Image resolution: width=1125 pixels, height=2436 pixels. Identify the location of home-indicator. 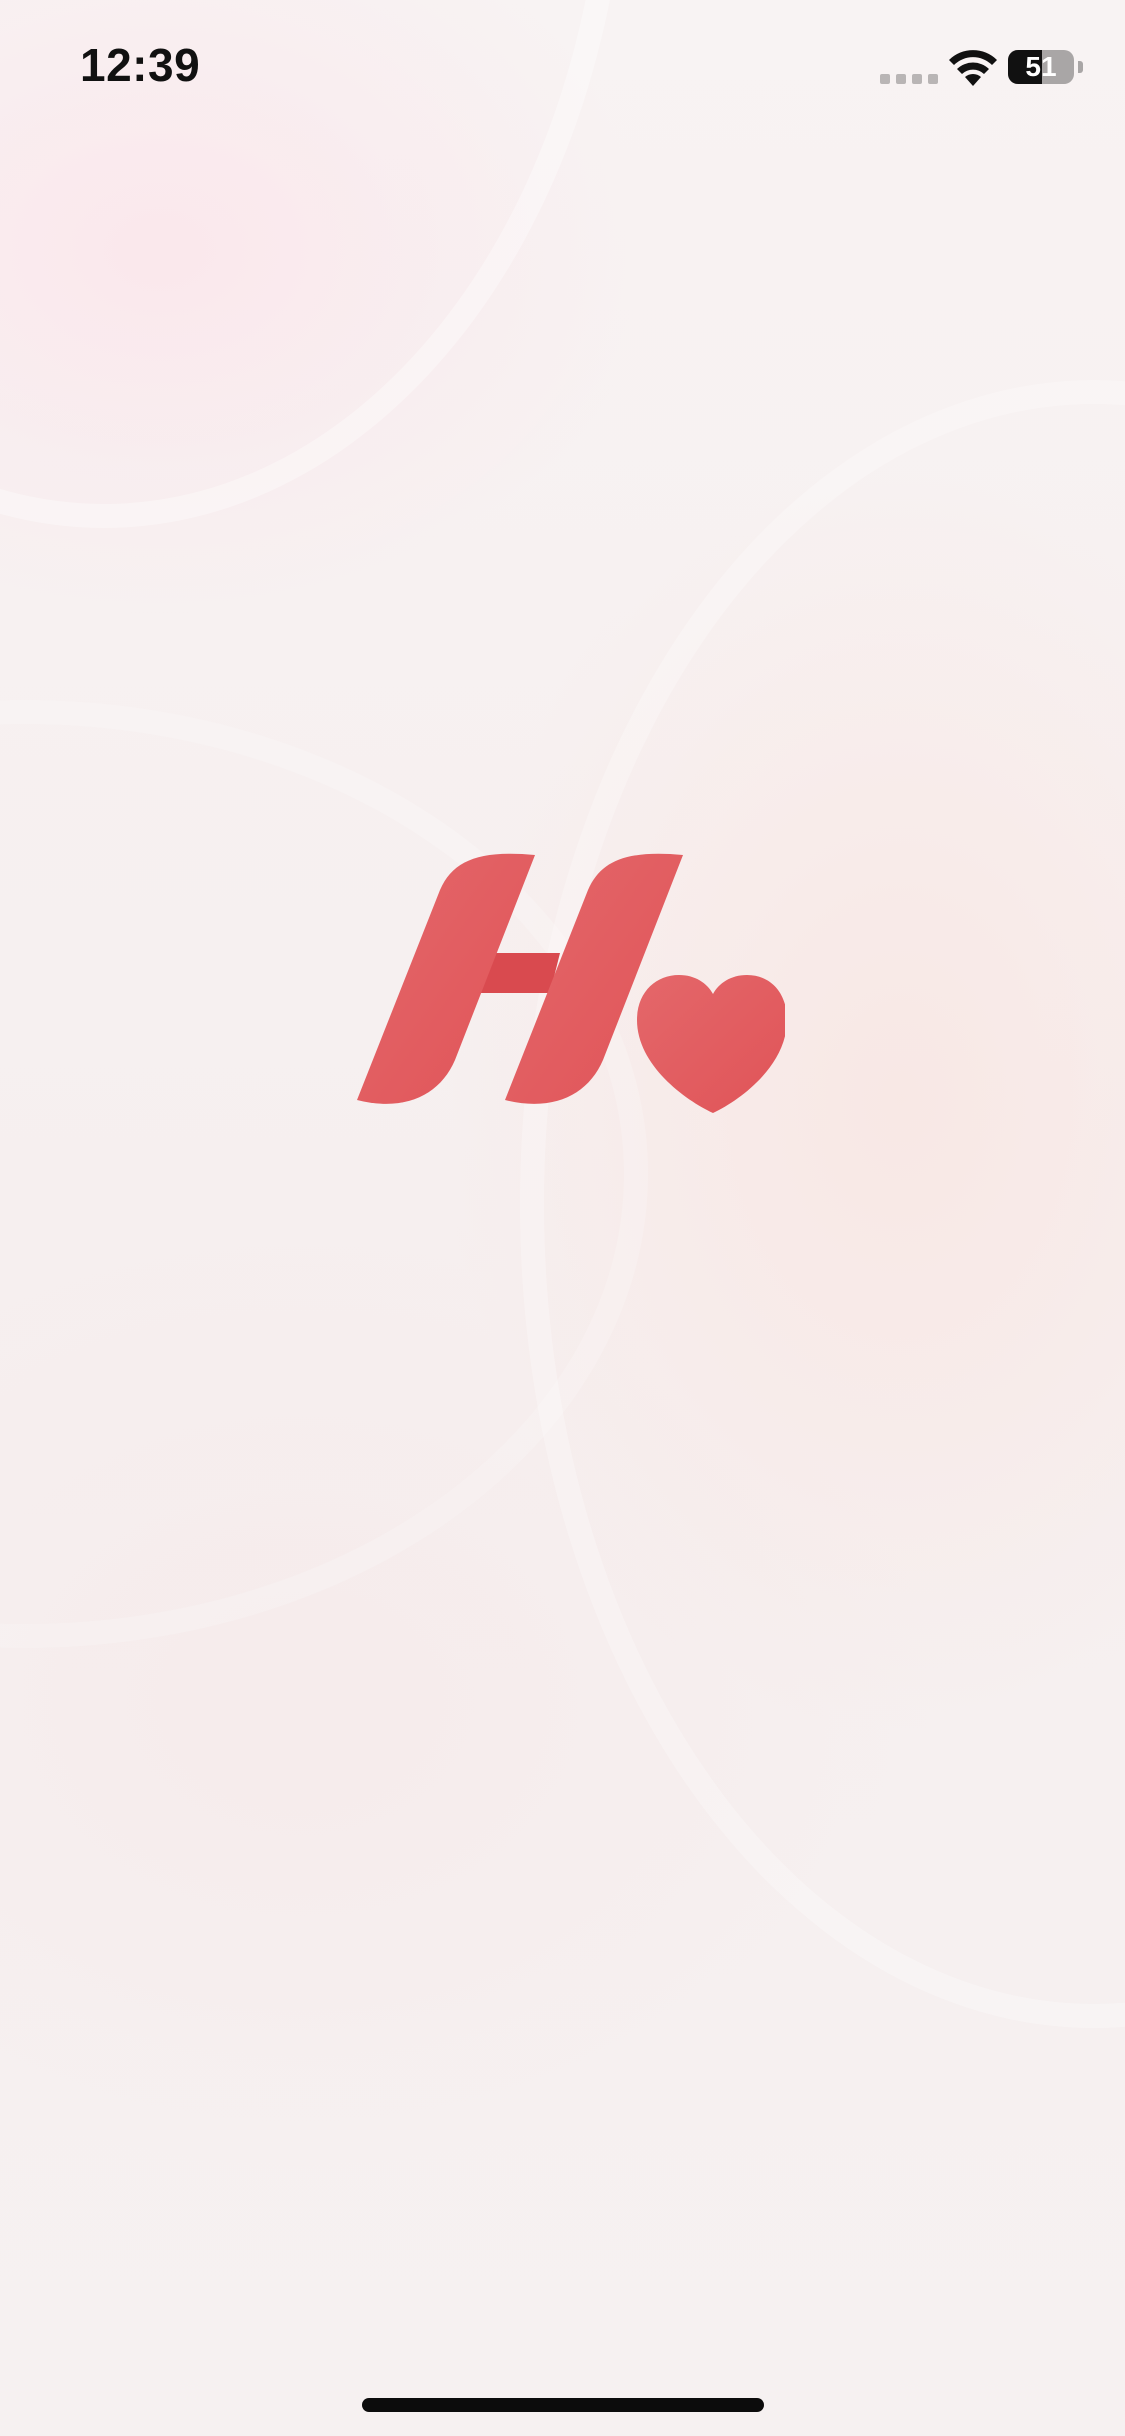
(563, 2405).